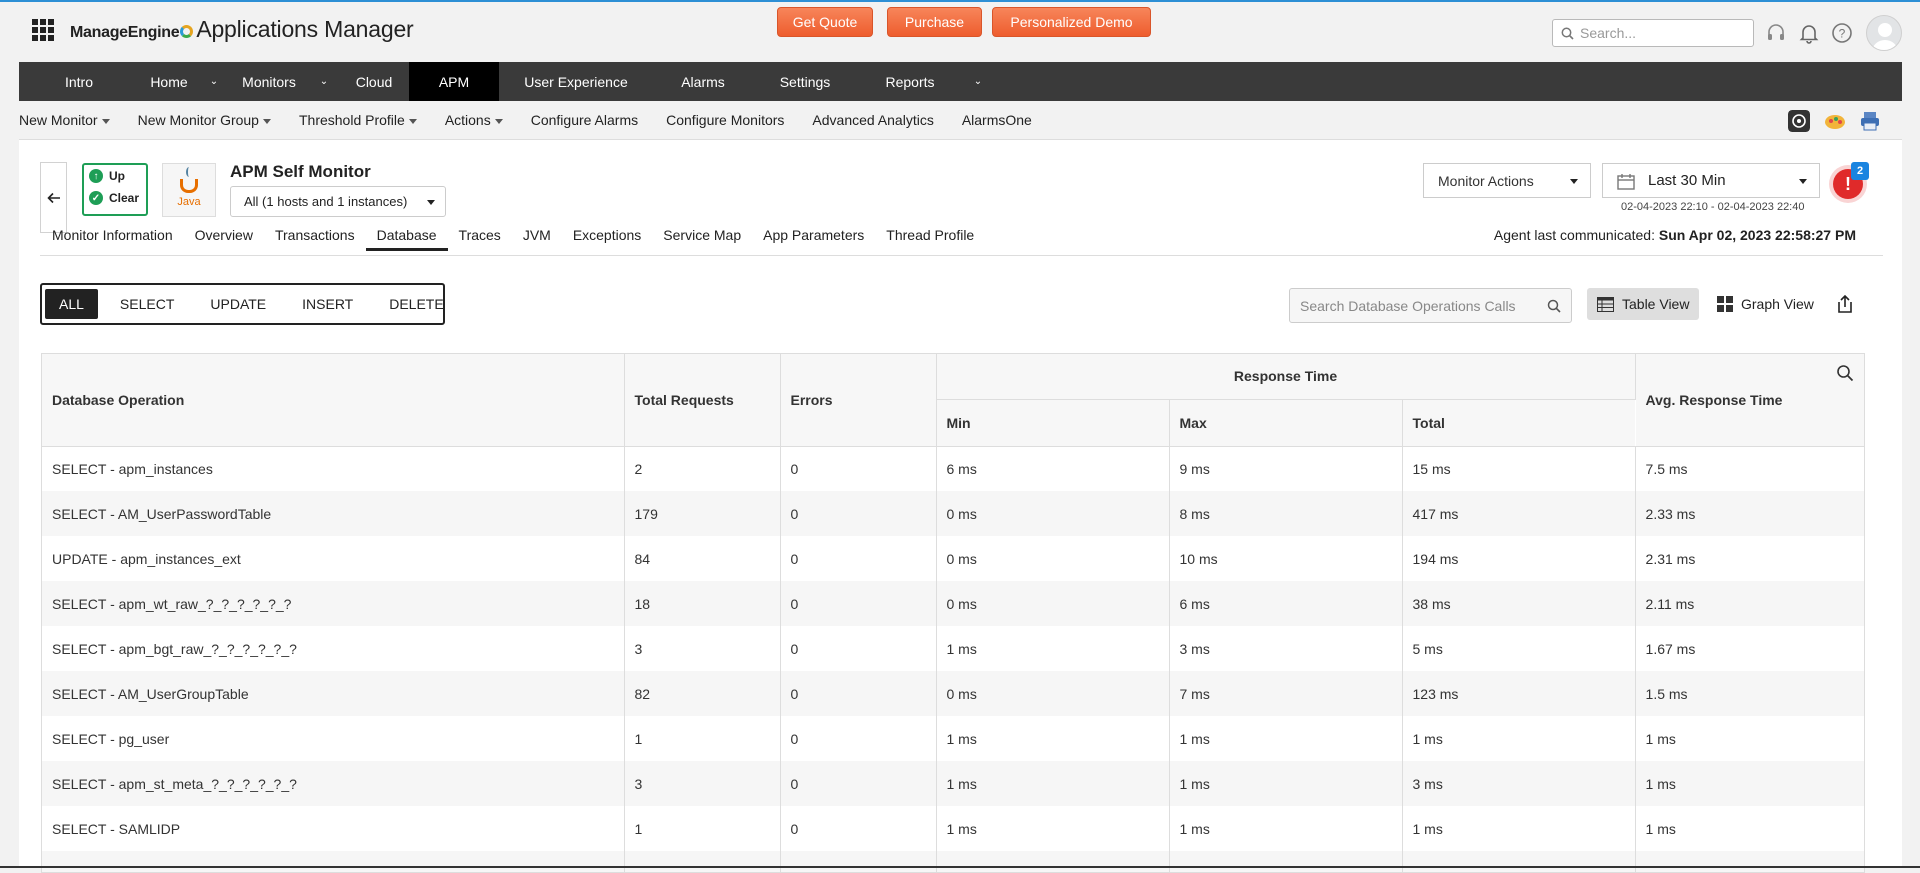  I want to click on tab-jvm: JVM, so click(537, 235).